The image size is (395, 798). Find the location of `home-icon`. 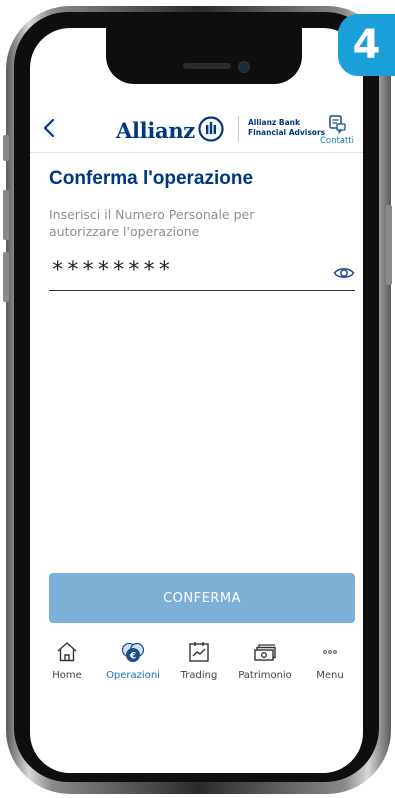

home-icon is located at coordinates (67, 652).